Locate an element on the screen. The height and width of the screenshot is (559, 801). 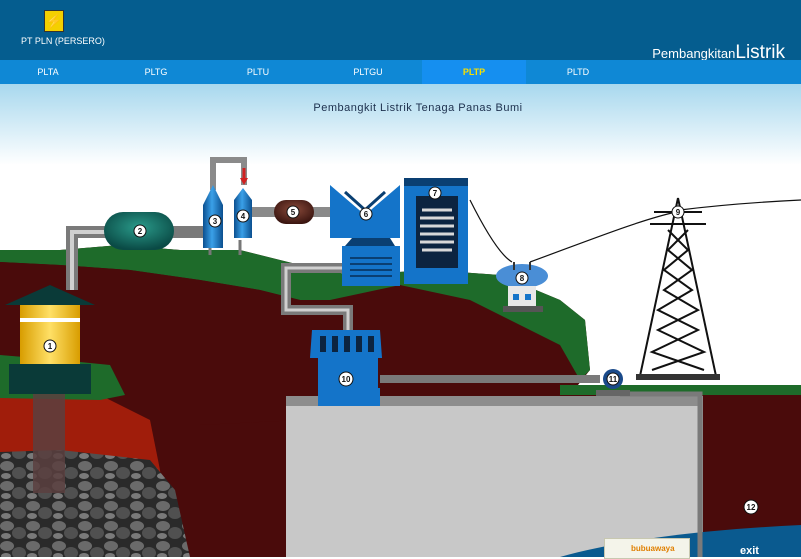
marker-8: 8 is located at coordinates (522, 278).